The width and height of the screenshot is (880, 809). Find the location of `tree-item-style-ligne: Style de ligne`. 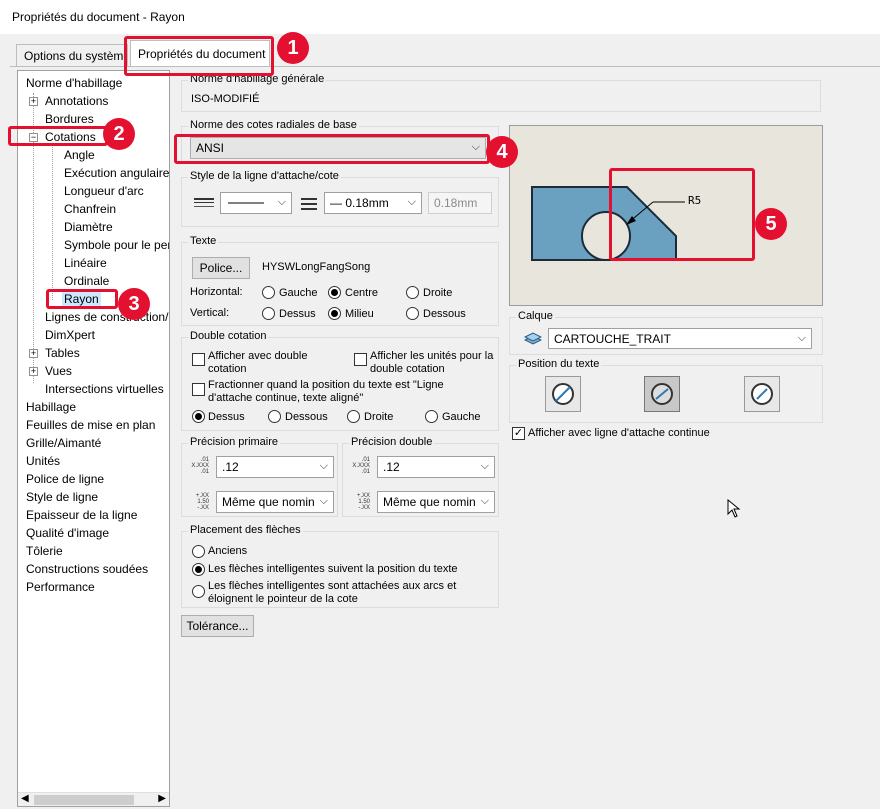

tree-item-style-ligne: Style de ligne is located at coordinates (62, 497).